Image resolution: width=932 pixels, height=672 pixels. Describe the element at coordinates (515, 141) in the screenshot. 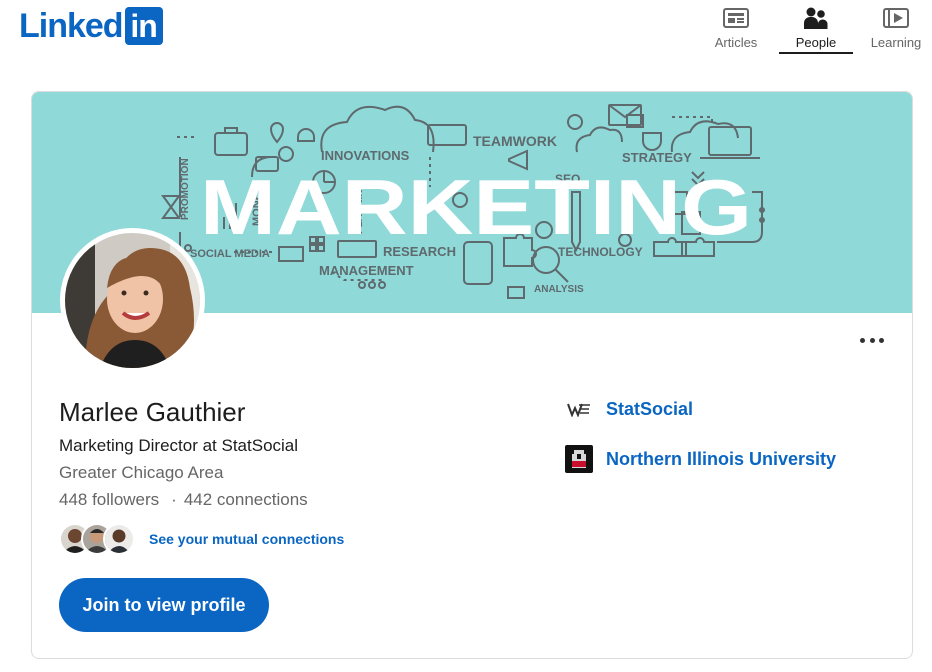

I see `cover-word-teamwork: TEAMWORK` at that location.